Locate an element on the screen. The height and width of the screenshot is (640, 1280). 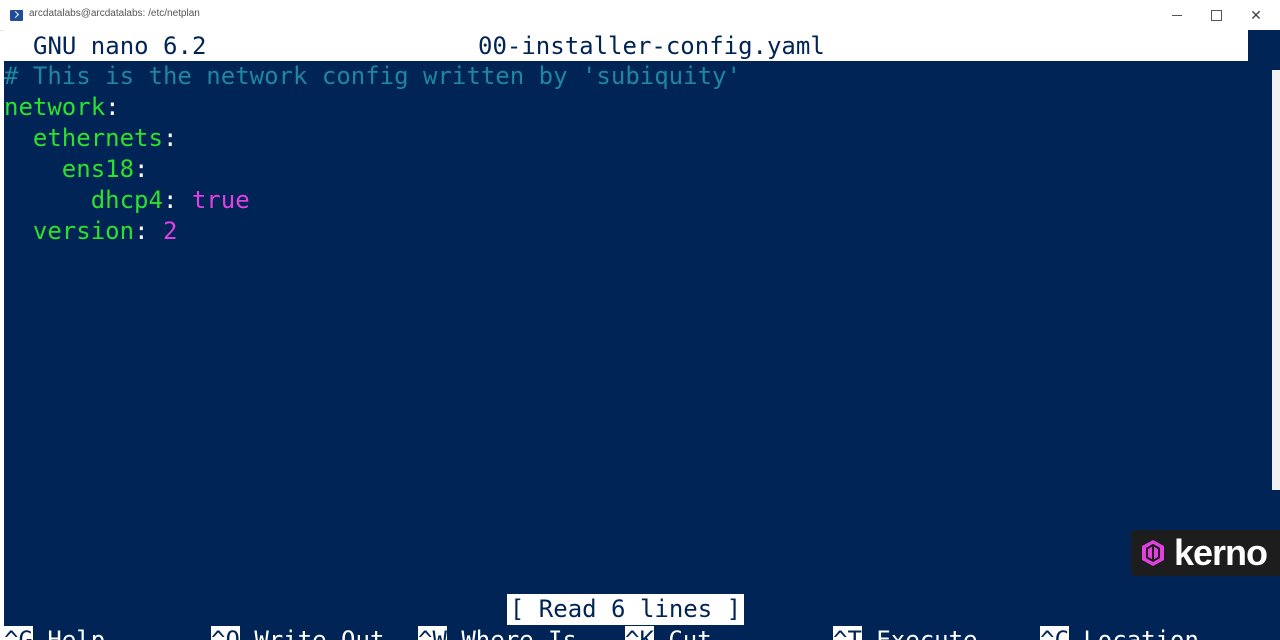
shortcut-location: ^C Location is located at coordinates (1119, 633).